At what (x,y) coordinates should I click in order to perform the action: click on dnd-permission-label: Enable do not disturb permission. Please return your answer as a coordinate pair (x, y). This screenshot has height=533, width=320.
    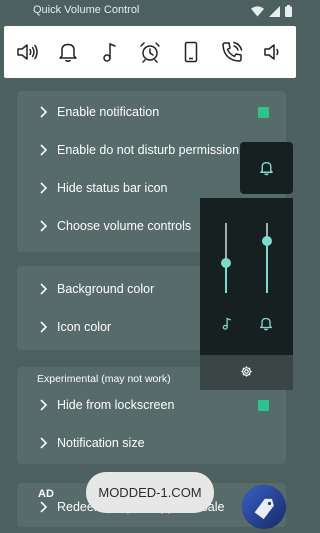
    Looking at the image, I should click on (148, 150).